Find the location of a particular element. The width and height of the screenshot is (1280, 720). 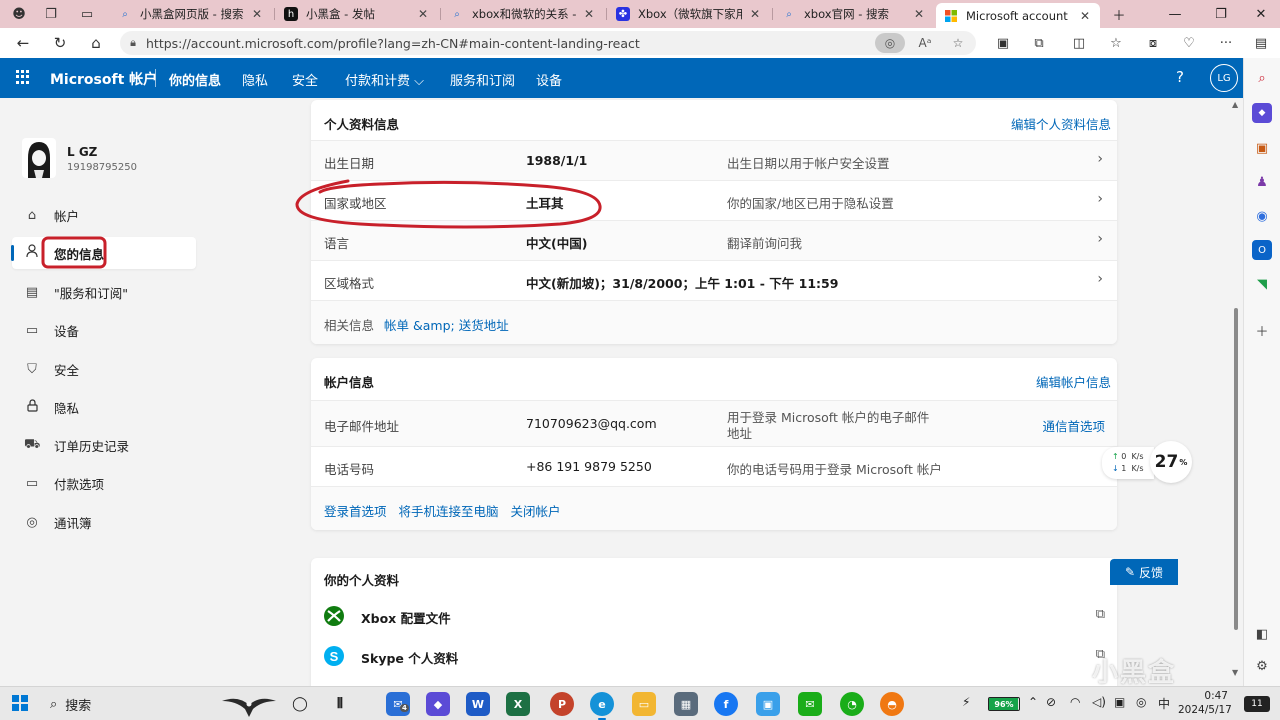

browser-essentials-icon: ♡ is located at coordinates (1189, 43).